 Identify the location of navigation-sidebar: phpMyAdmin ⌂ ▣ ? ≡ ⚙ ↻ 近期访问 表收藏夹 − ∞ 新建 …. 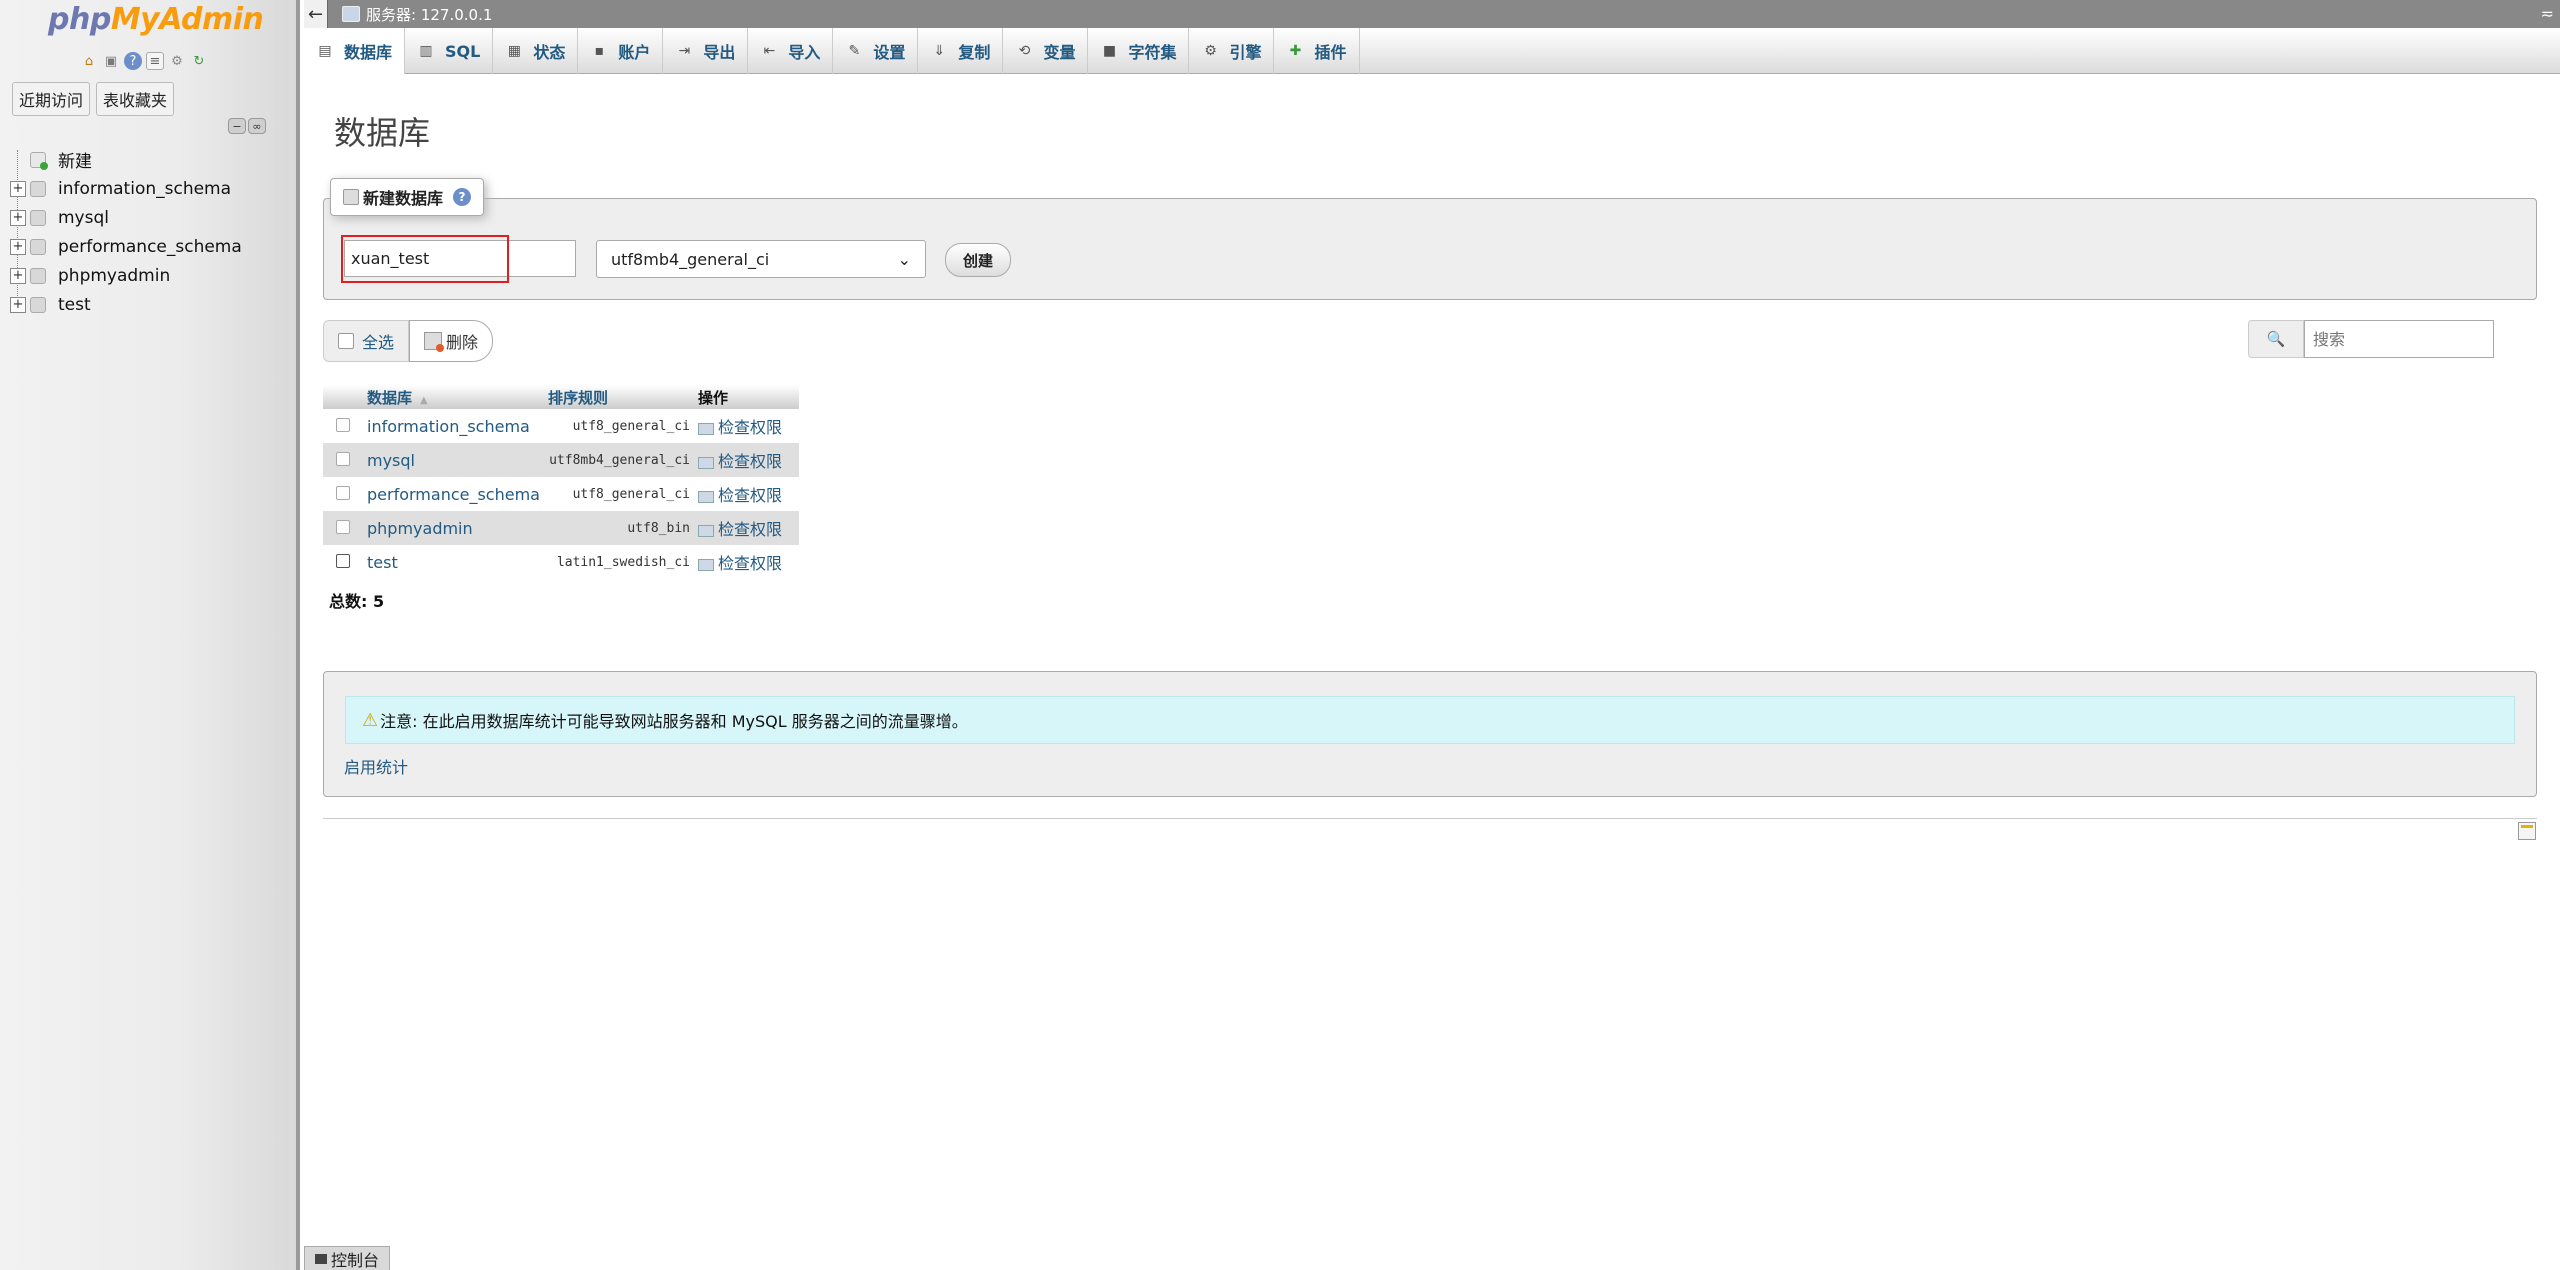
(150, 635).